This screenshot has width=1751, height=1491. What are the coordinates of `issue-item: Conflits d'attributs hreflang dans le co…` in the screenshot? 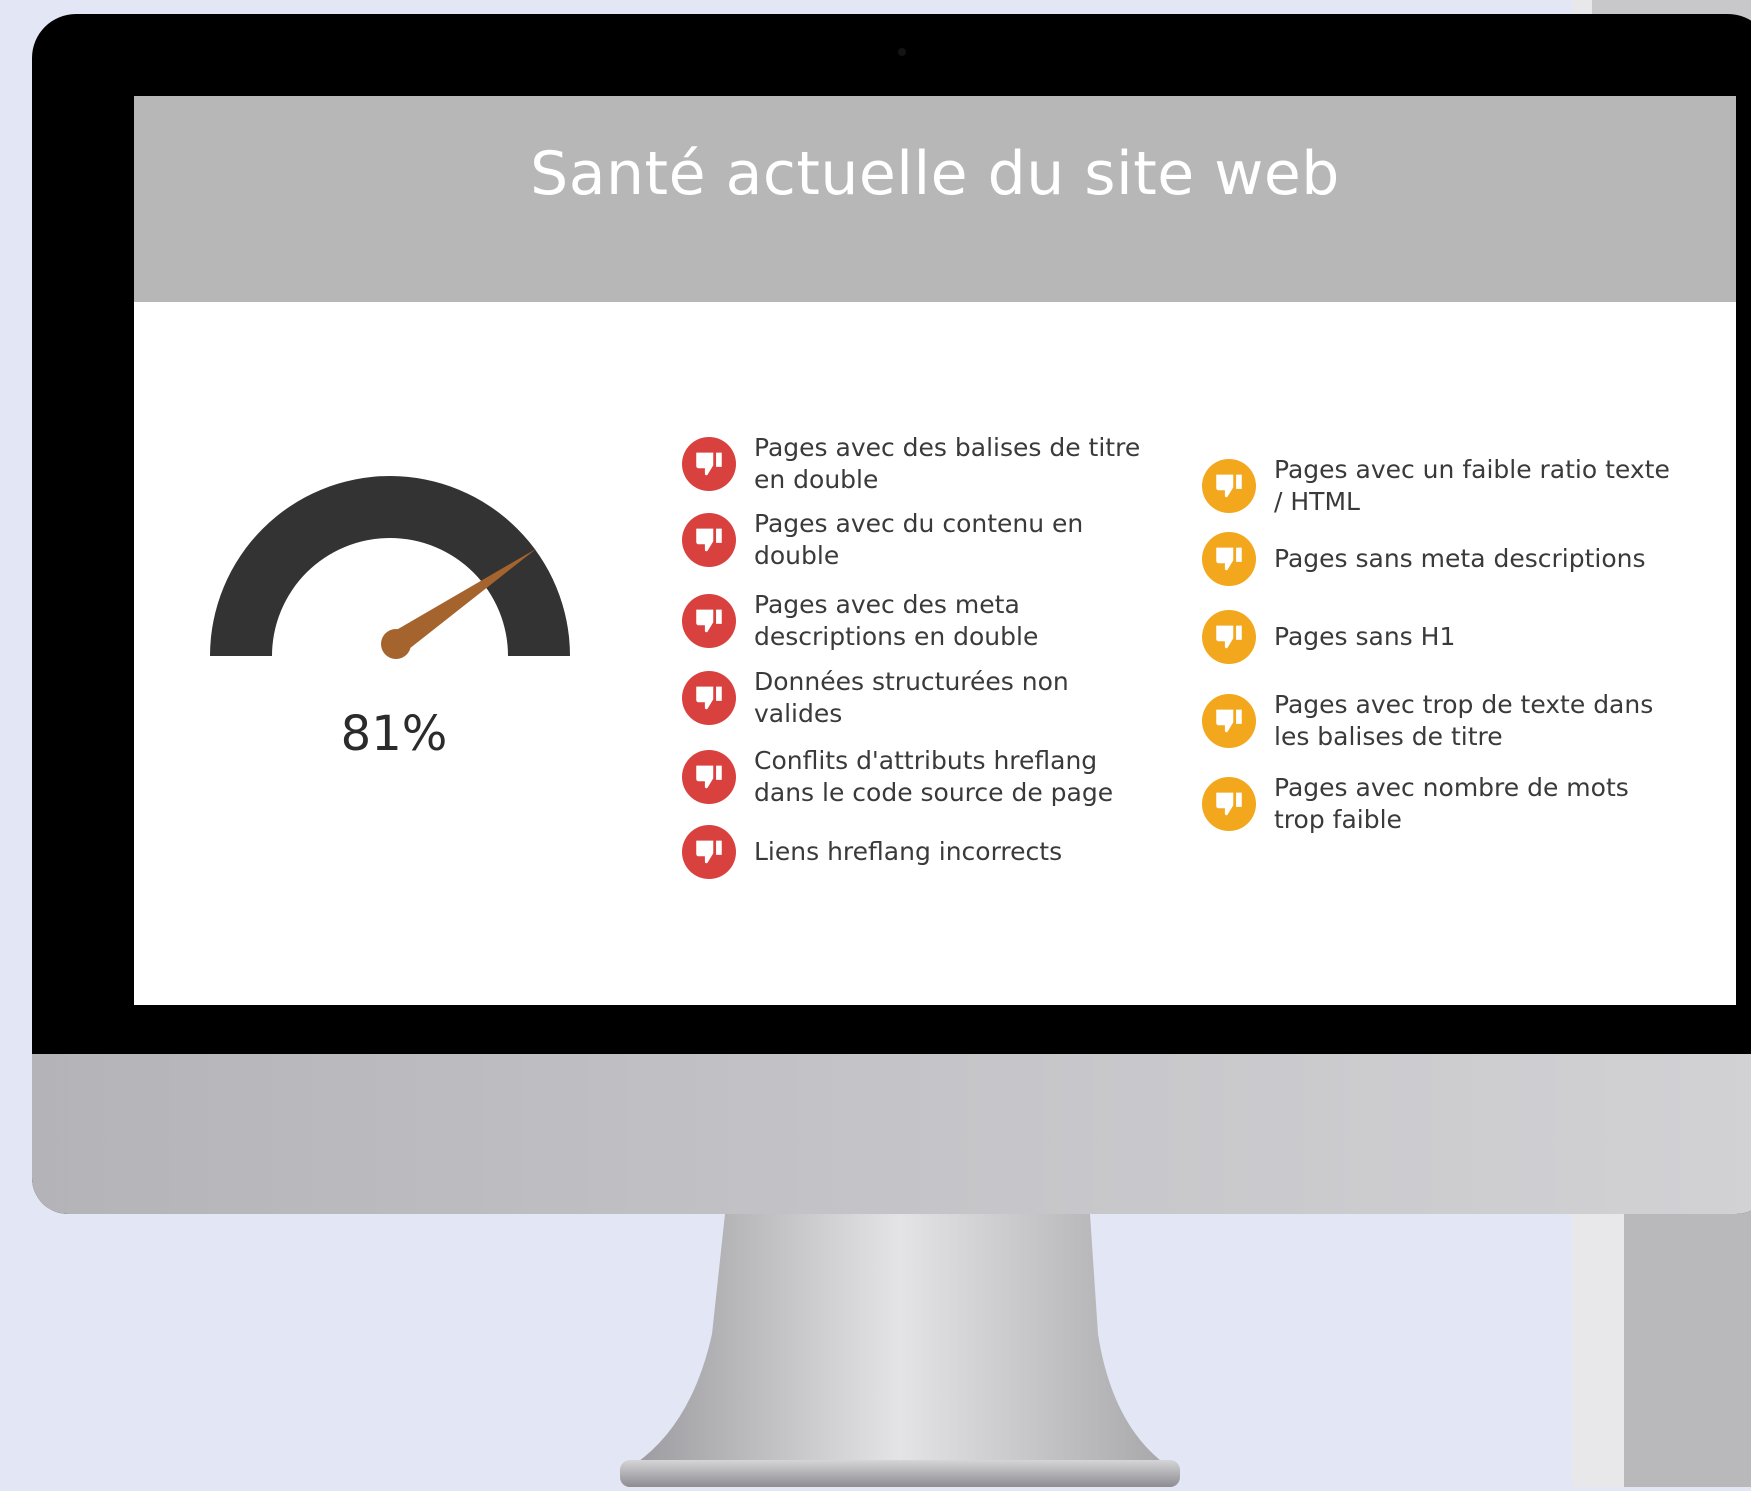 It's located at (918, 777).